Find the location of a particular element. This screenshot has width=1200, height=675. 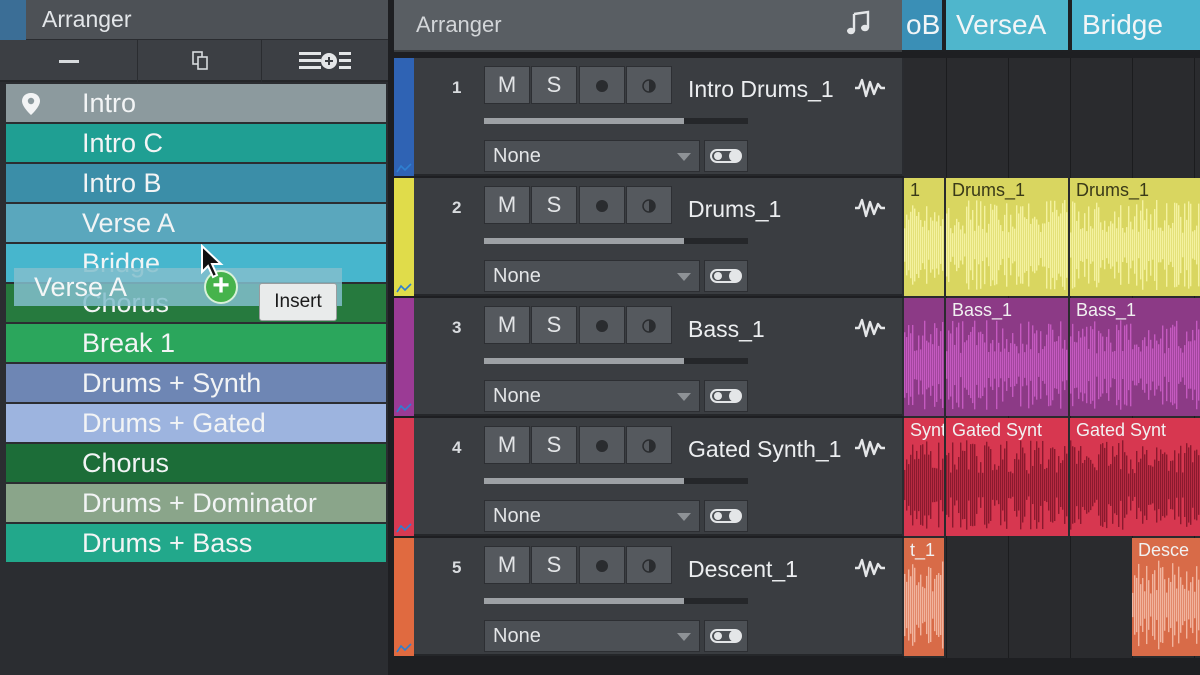

arranger-section-block: VerseA is located at coordinates (1007, 25).